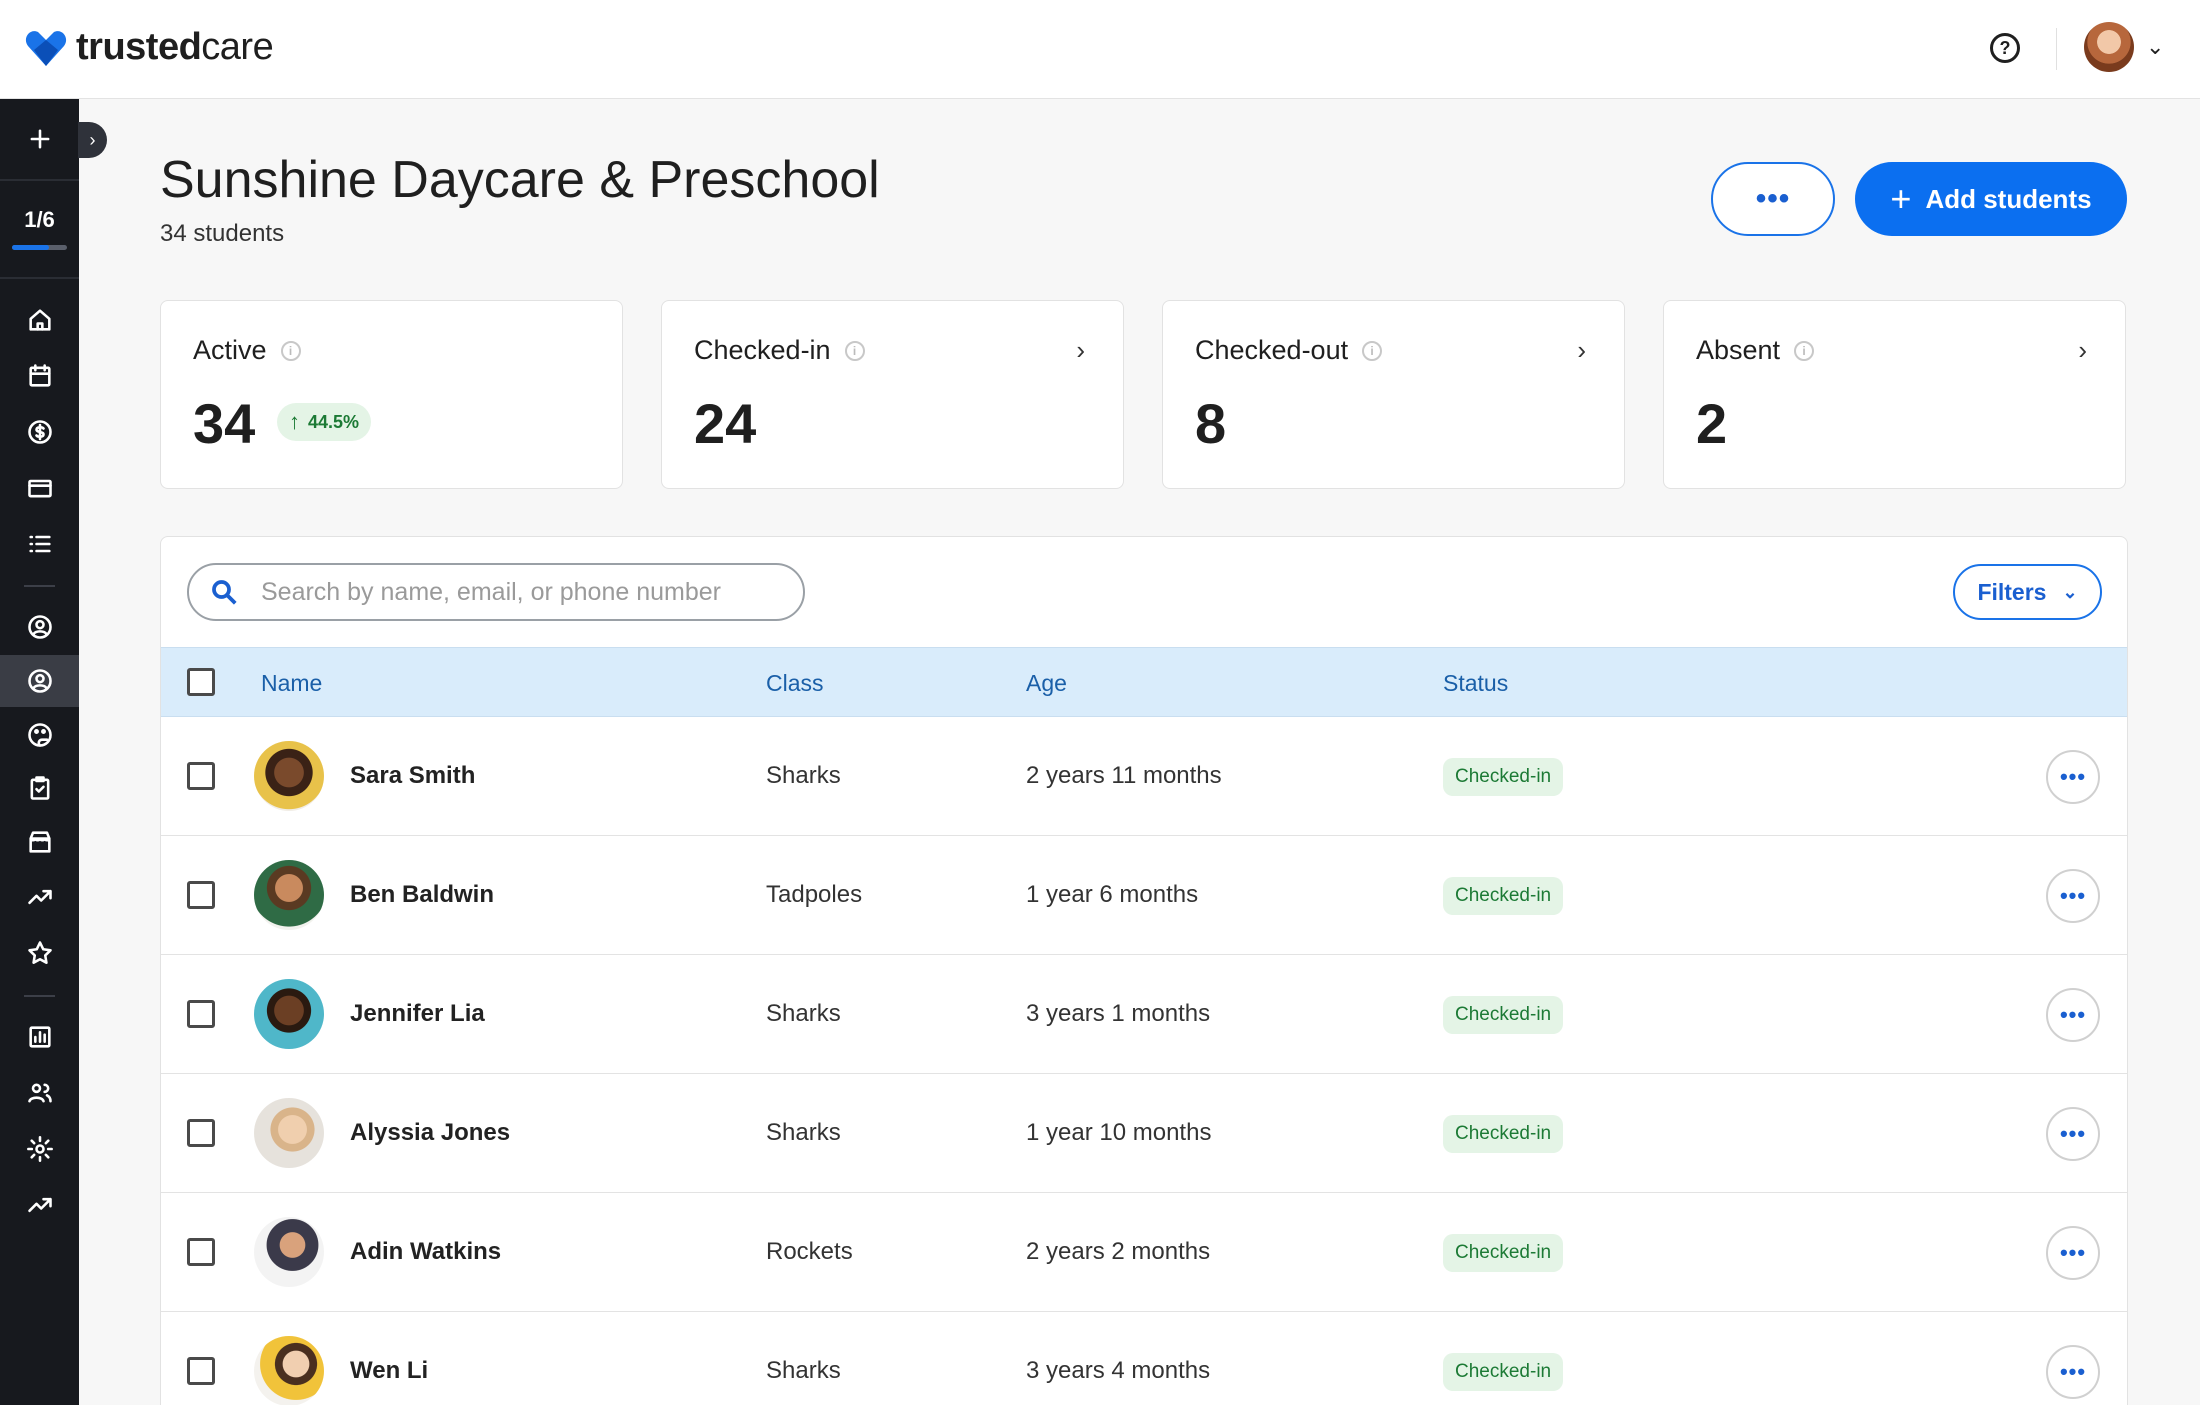 The width and height of the screenshot is (2200, 1405). What do you see at coordinates (39, 488) in the screenshot?
I see `credit-card-icon` at bounding box center [39, 488].